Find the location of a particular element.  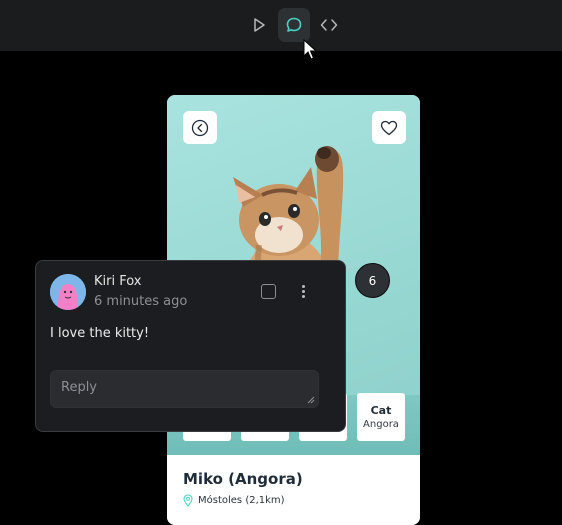

more-options-icon is located at coordinates (303, 291).